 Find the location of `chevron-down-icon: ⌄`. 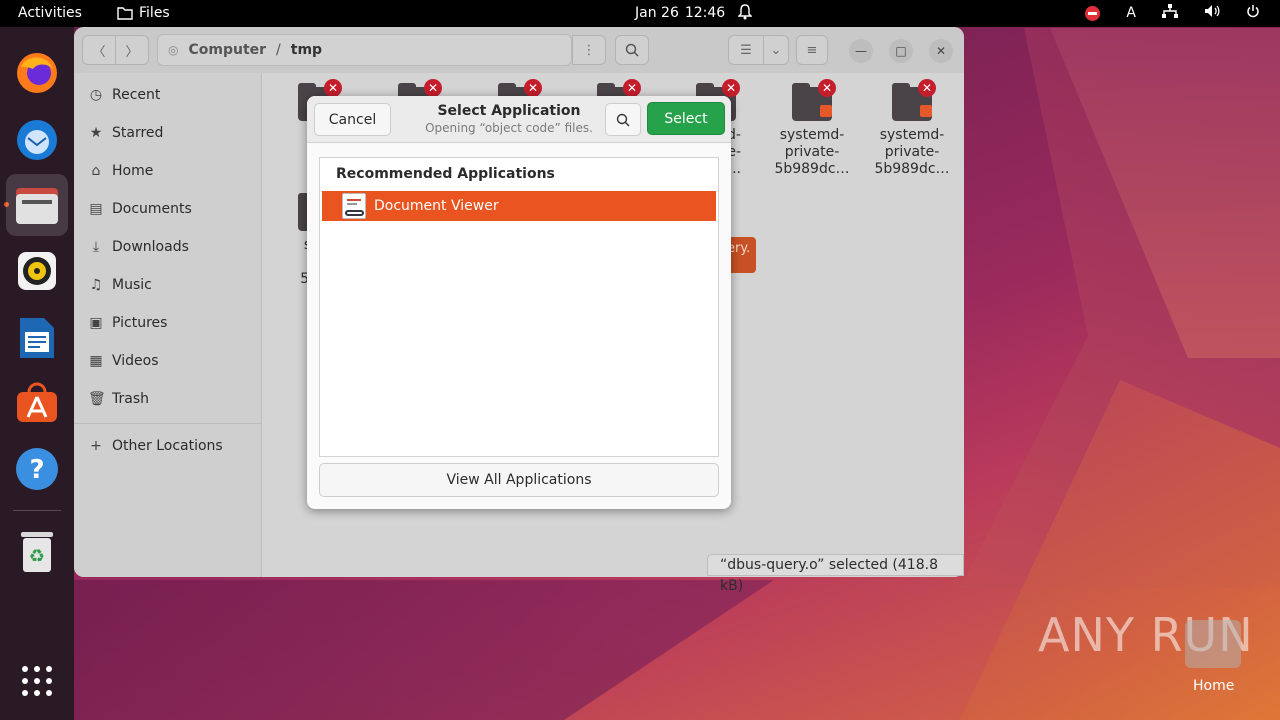

chevron-down-icon: ⌄ is located at coordinates (776, 50).